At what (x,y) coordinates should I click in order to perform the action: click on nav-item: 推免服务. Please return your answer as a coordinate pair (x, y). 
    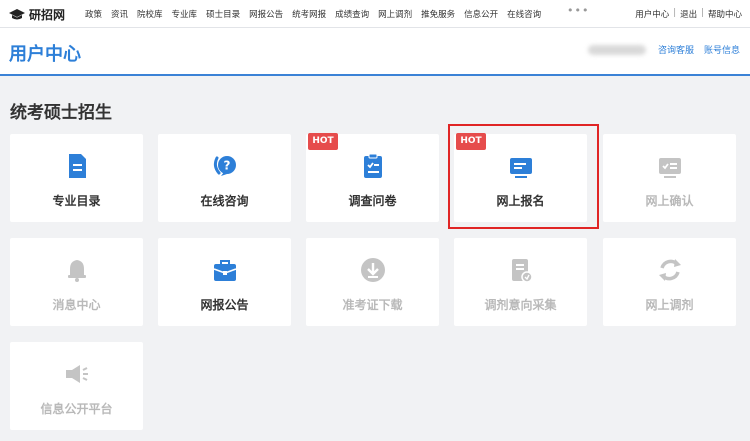
    Looking at the image, I should click on (438, 14).